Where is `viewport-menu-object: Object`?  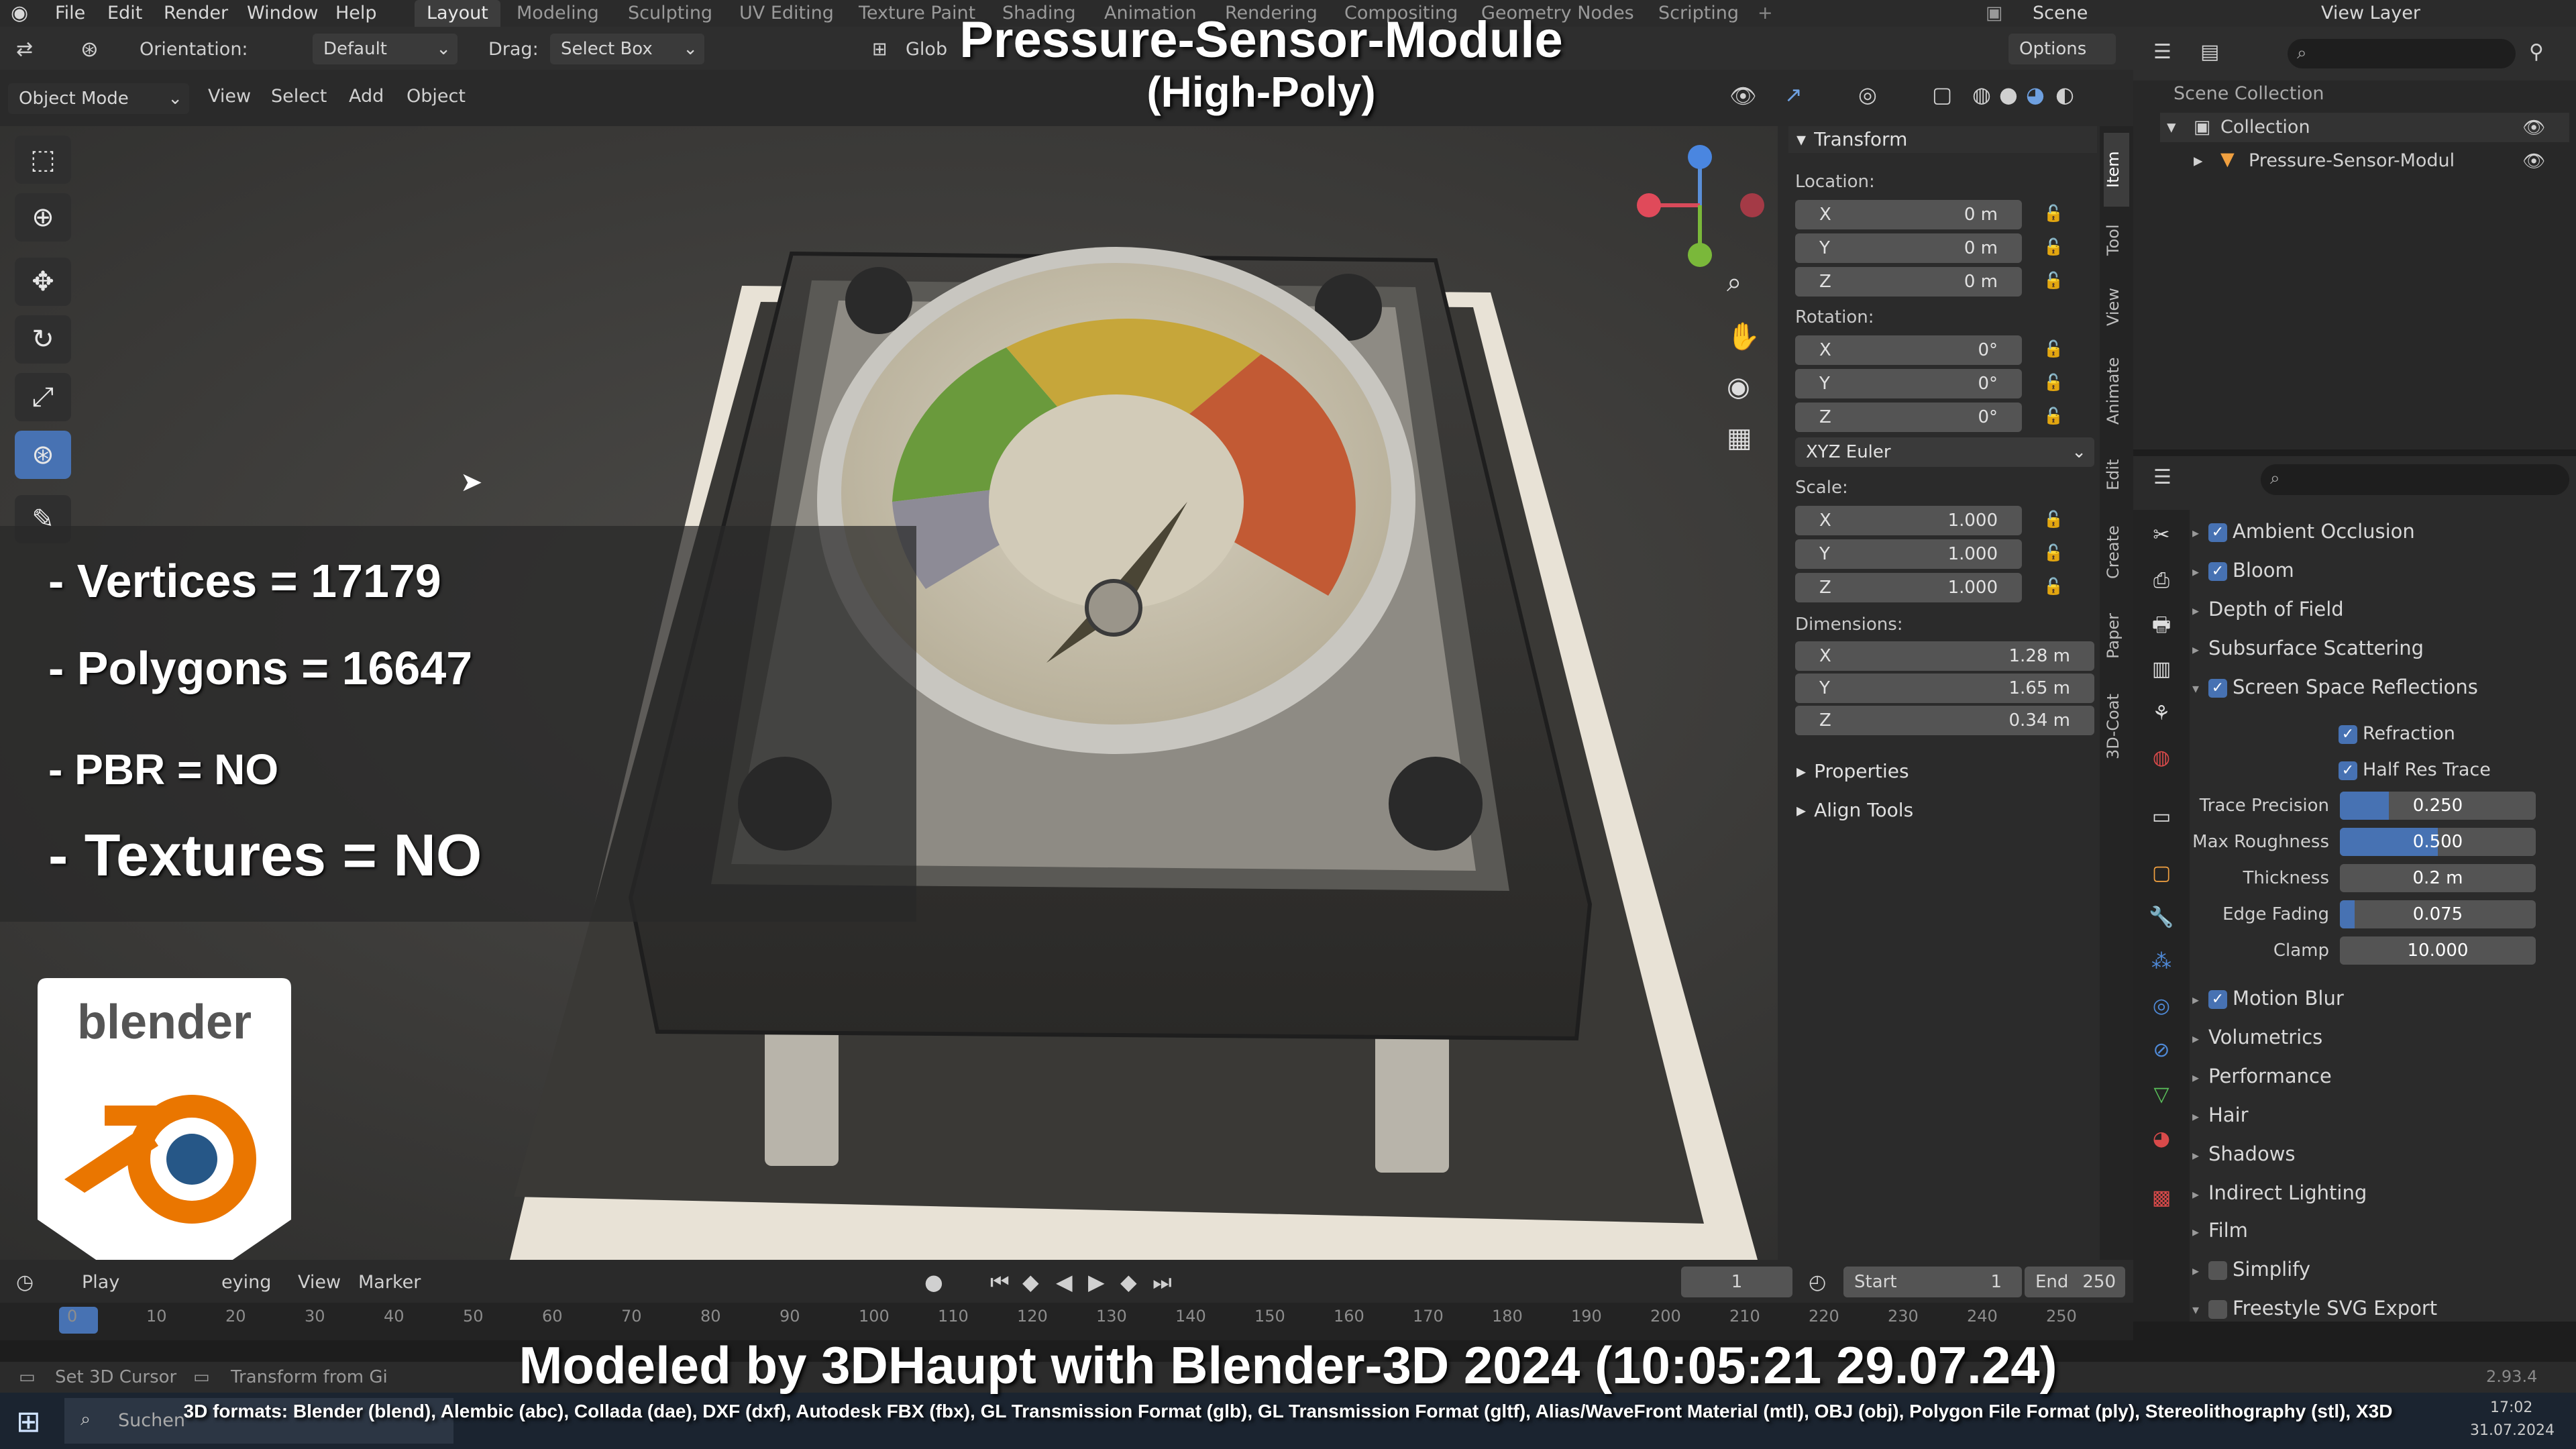
viewport-menu-object: Object is located at coordinates (436, 96).